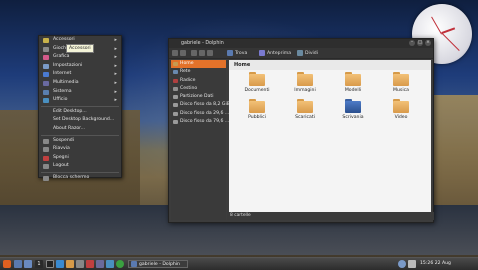 The image size is (478, 270). I want to click on file-item-musica: Musica, so click(401, 82).